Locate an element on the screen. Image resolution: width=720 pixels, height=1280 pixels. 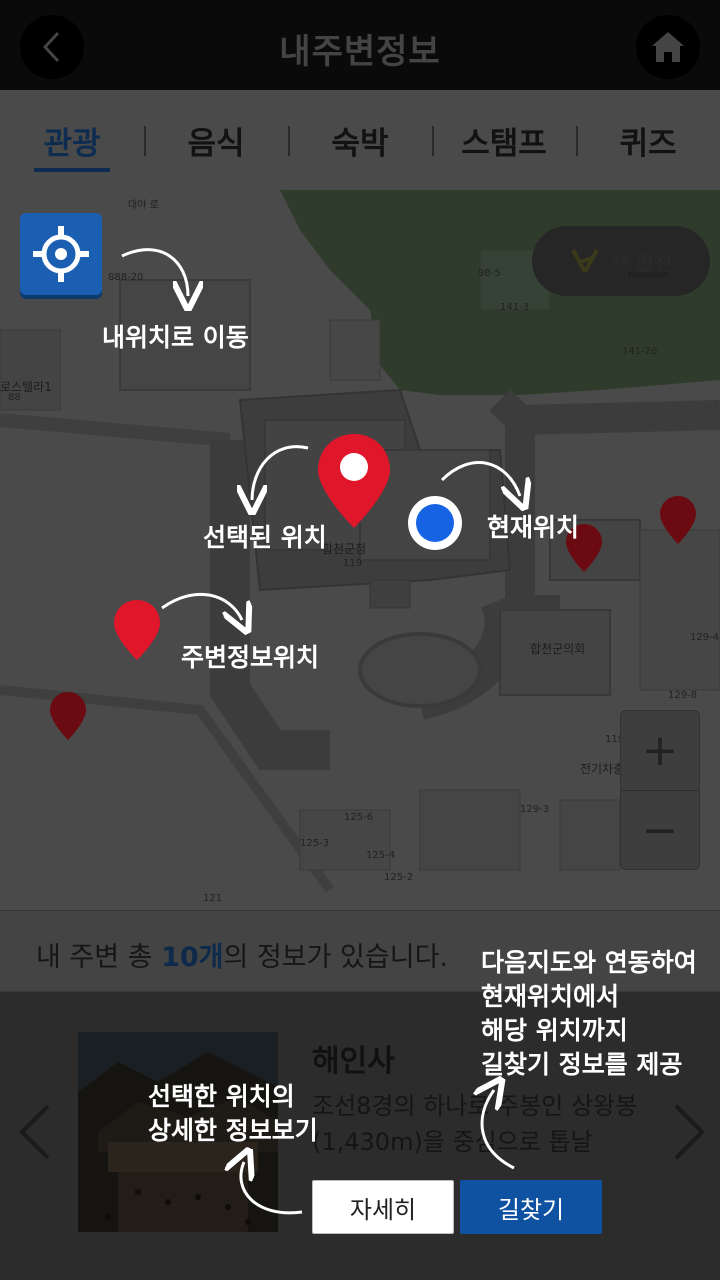
annotation-detail-view: 선택한 위치의 상세한 정보보기 is located at coordinates (233, 1114).